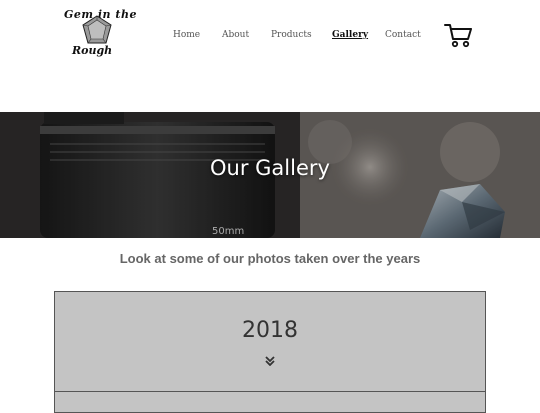 The width and height of the screenshot is (540, 413). What do you see at coordinates (270, 168) in the screenshot?
I see `page-title: Our Gallery` at bounding box center [270, 168].